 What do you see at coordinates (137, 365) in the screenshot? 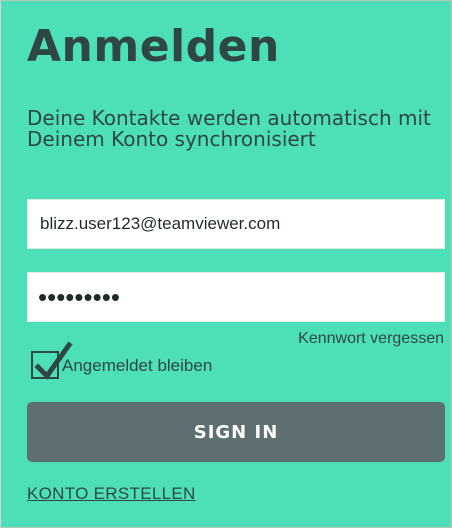
I see `remember-me-label: Angemeldet bleiben` at bounding box center [137, 365].